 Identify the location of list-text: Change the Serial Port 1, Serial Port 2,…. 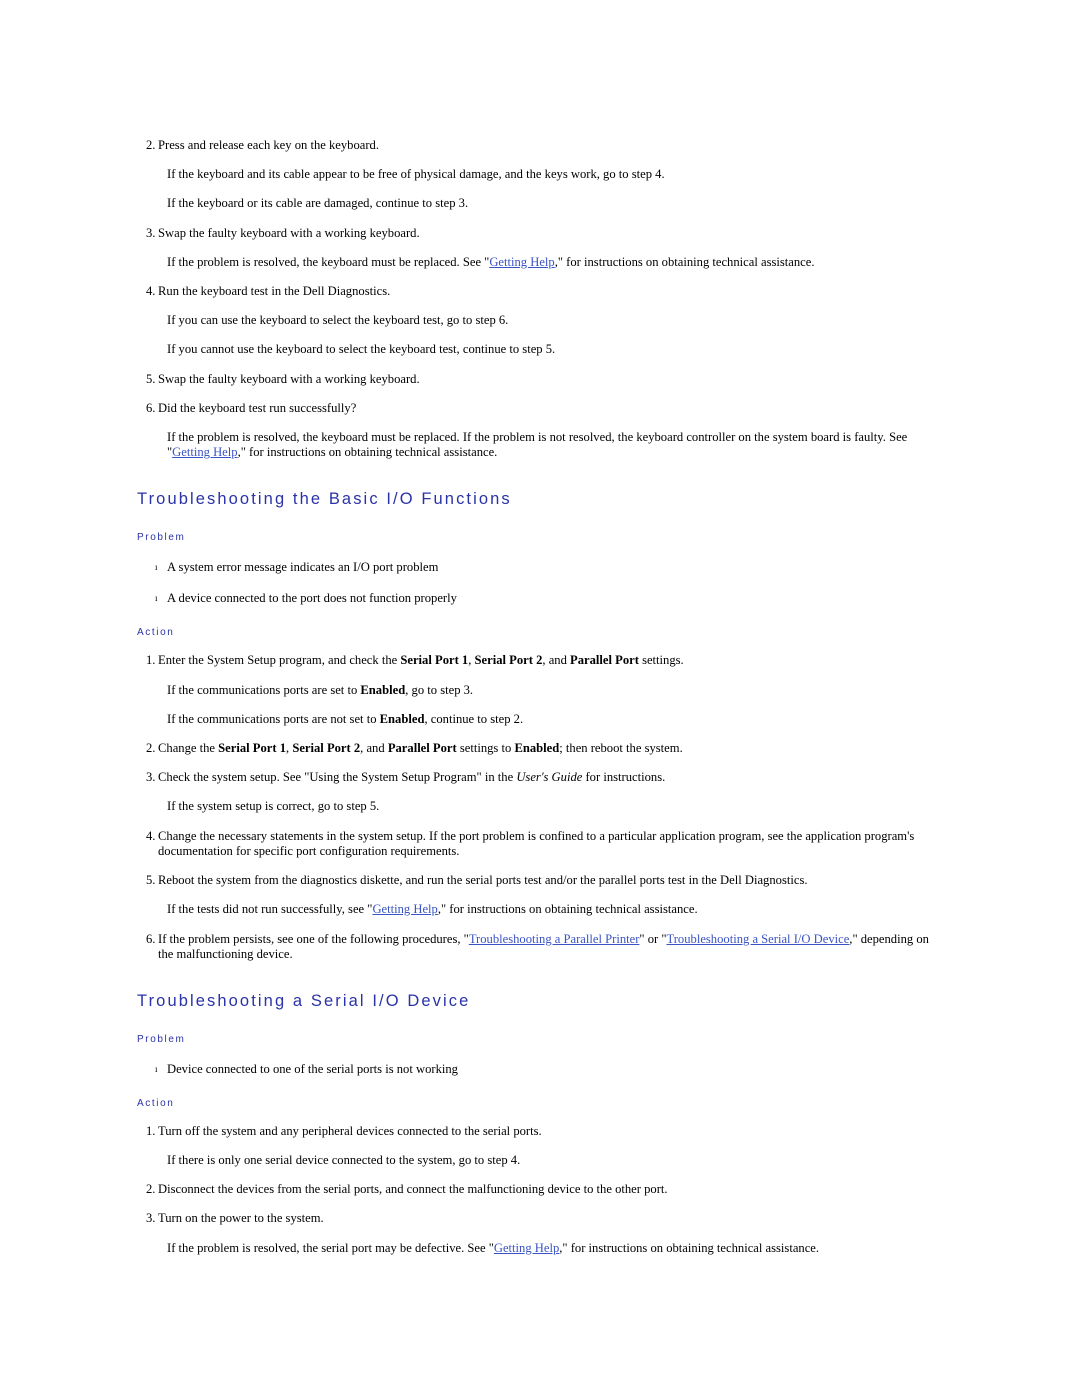
(549, 748).